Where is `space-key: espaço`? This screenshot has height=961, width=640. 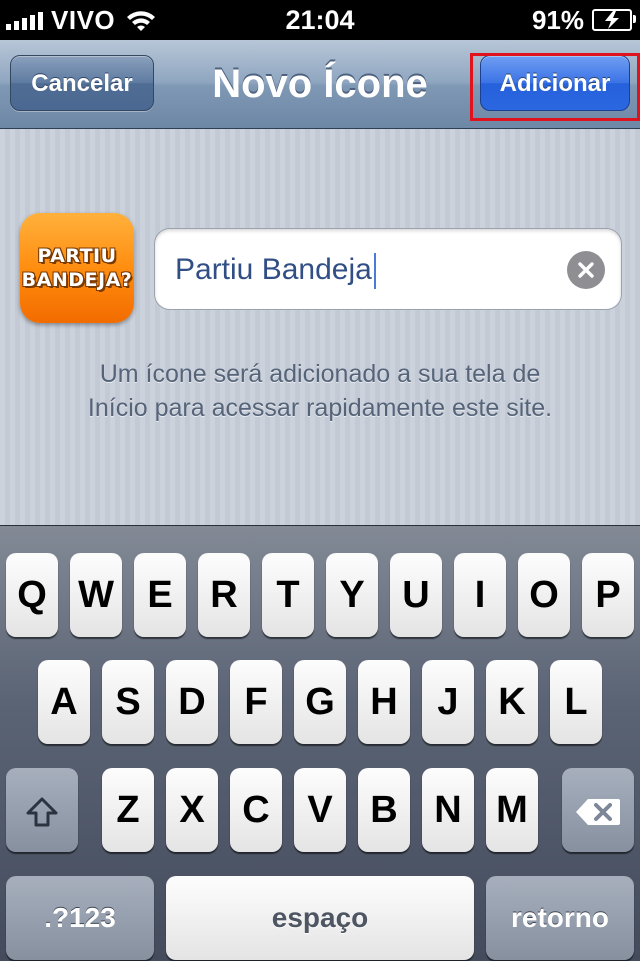 space-key: espaço is located at coordinates (320, 918).